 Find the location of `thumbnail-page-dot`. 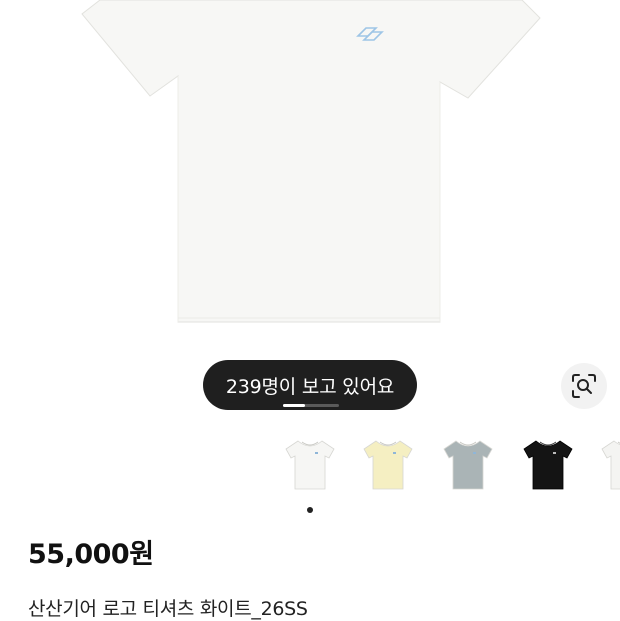

thumbnail-page-dot is located at coordinates (310, 510).